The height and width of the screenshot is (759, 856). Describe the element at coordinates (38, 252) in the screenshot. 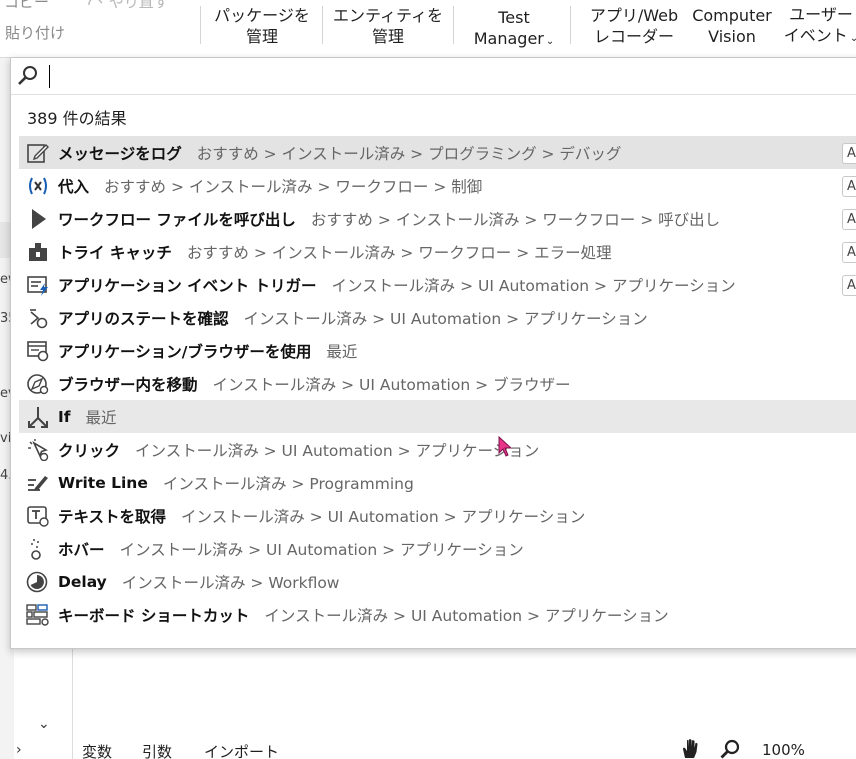

I see `try-catch-icon` at that location.